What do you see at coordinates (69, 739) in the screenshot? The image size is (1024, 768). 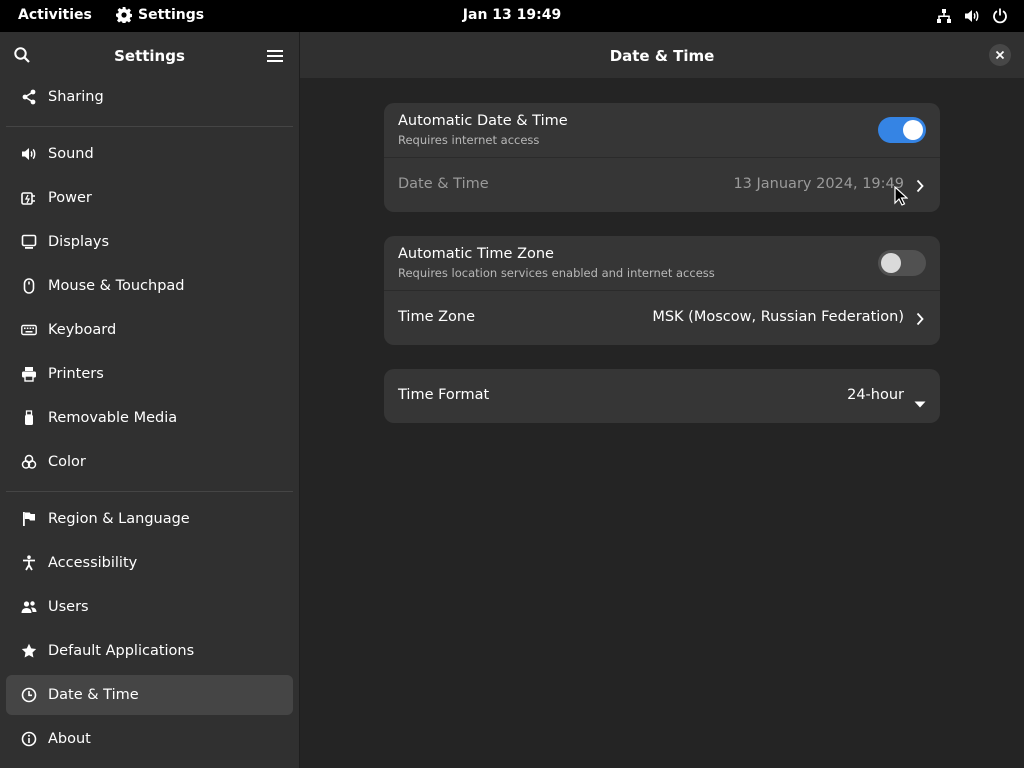 I see `sidebar-item-label: About` at bounding box center [69, 739].